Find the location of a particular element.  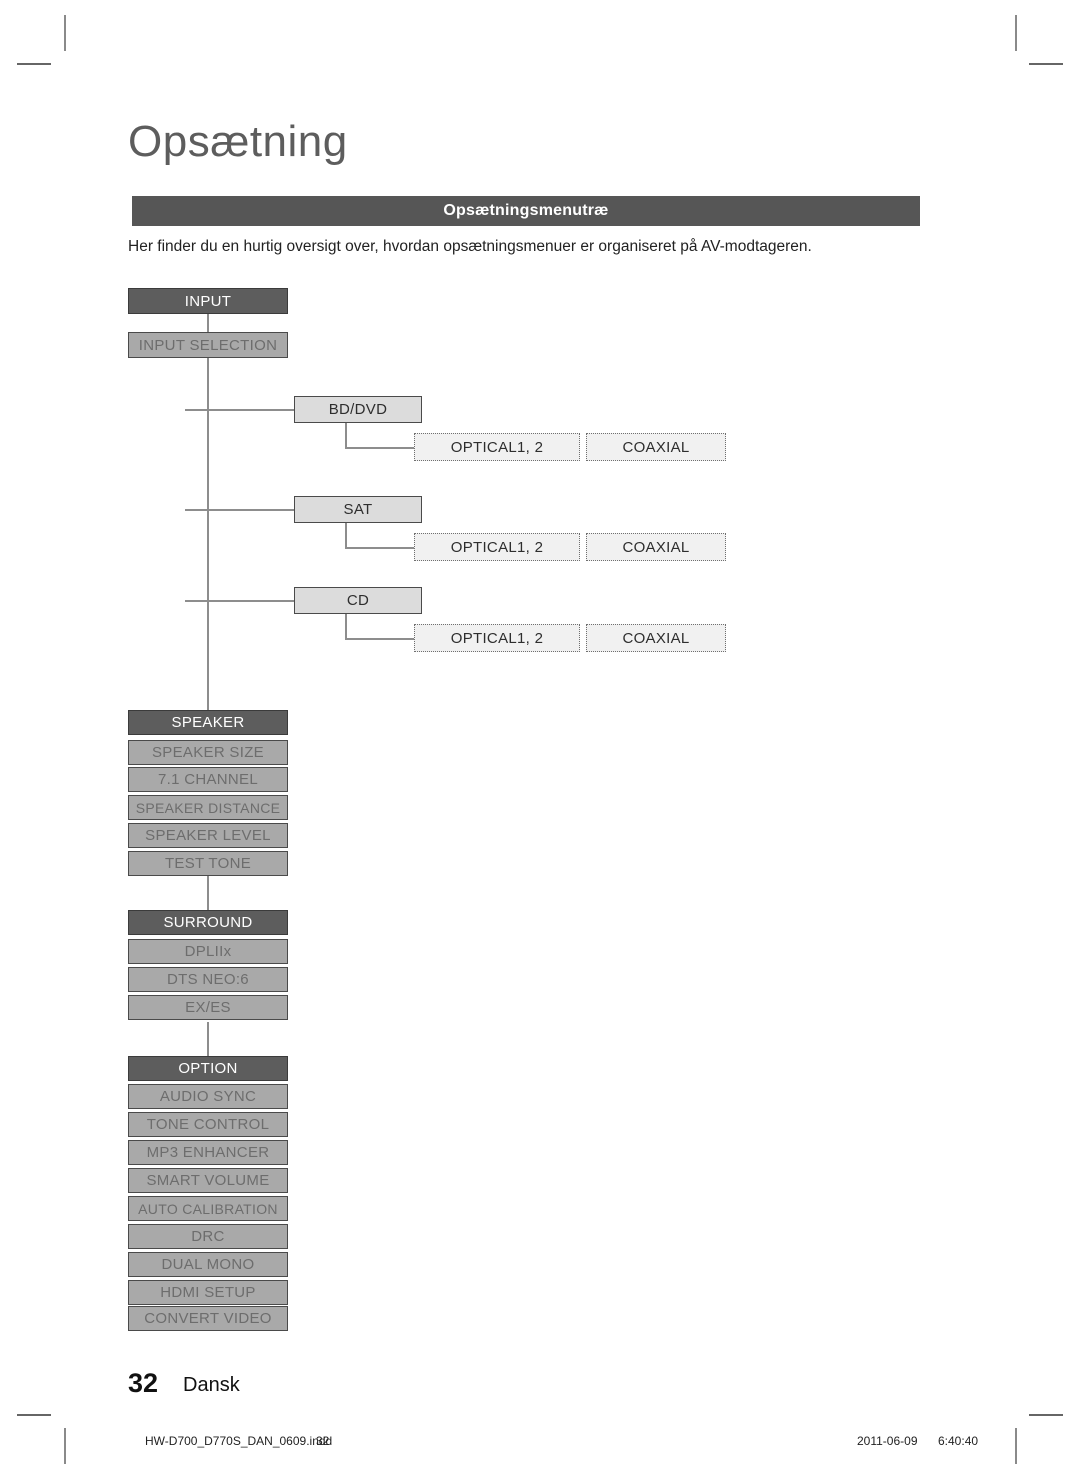

footer-date: 2011-06-09 is located at coordinates (887, 1441).